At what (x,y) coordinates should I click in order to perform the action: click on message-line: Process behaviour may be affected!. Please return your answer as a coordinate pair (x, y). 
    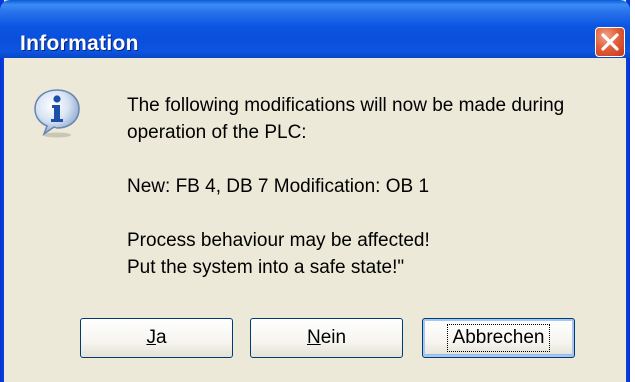
    Looking at the image, I should click on (278, 240).